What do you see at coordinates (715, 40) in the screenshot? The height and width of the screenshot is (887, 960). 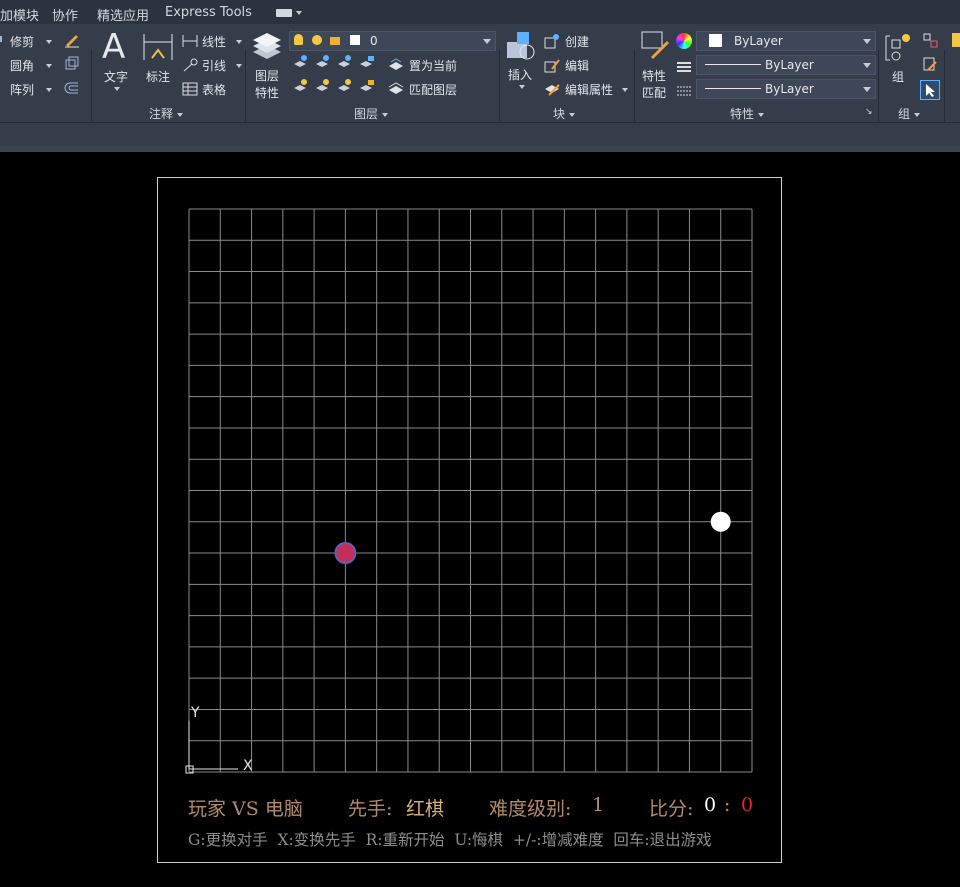 I see `color-swatch-white` at bounding box center [715, 40].